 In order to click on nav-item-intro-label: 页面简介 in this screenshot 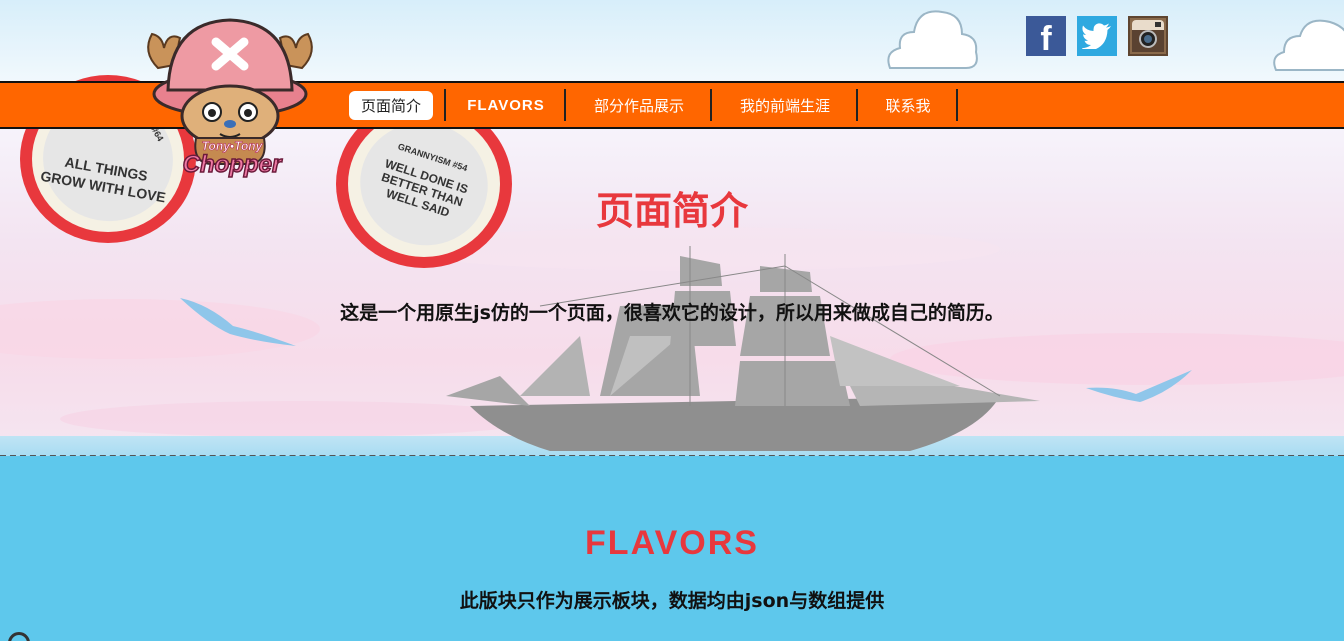, I will do `click(390, 105)`.